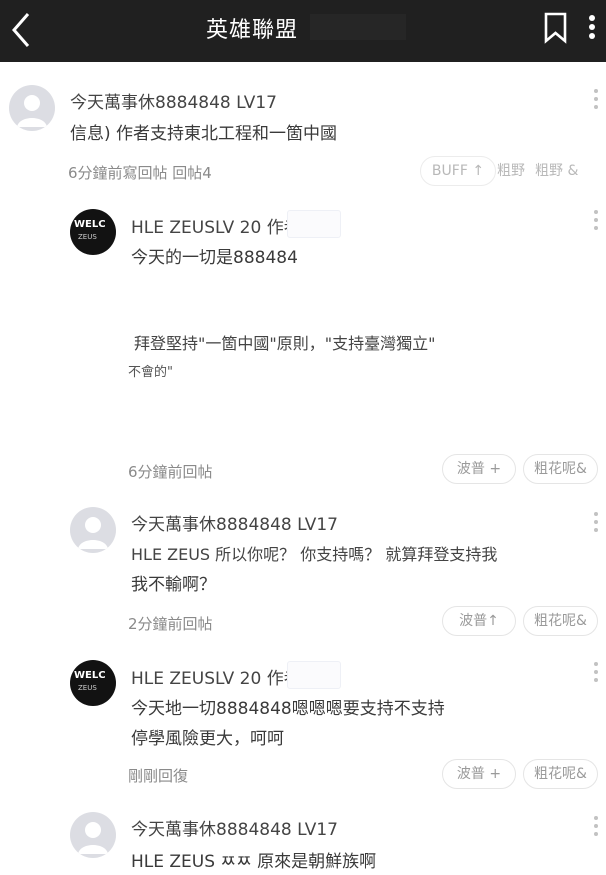  I want to click on reaction-label: 粗野, so click(511, 170).